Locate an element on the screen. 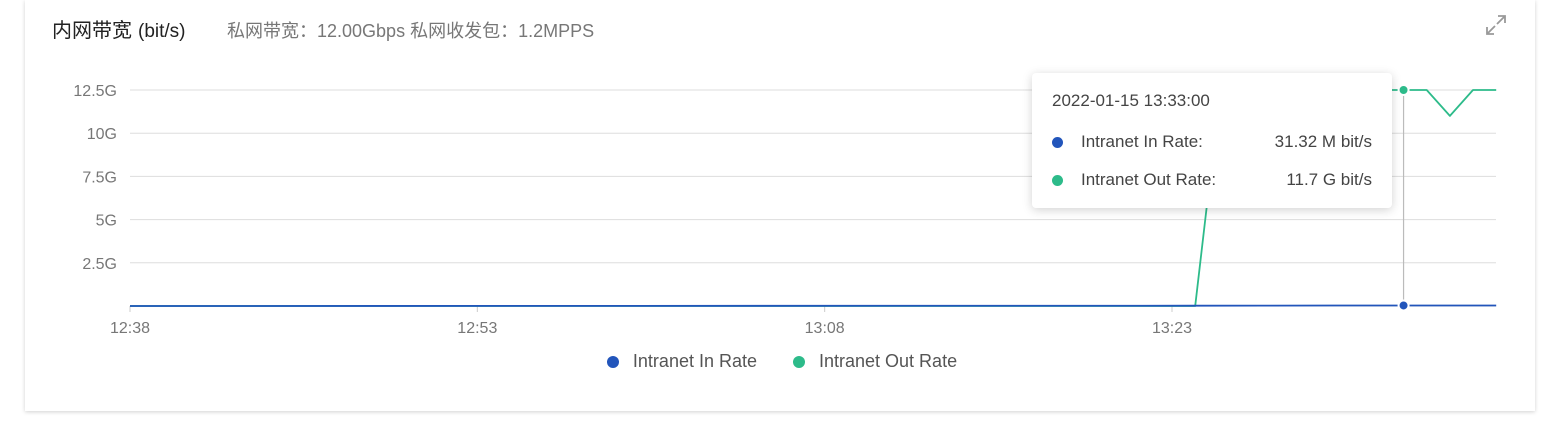  tooltip-in-value: 31.32 M bit/s is located at coordinates (1323, 141).